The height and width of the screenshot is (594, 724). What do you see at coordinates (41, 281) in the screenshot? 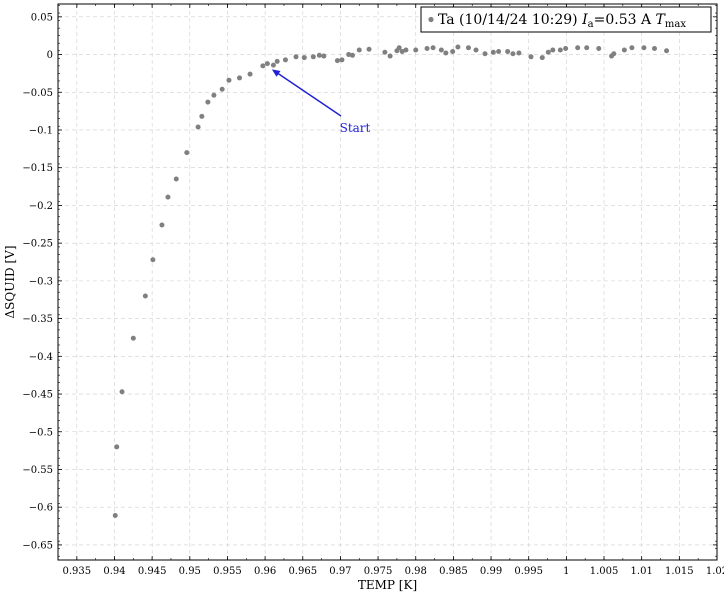
I see `y-tick-label: −0.3` at bounding box center [41, 281].